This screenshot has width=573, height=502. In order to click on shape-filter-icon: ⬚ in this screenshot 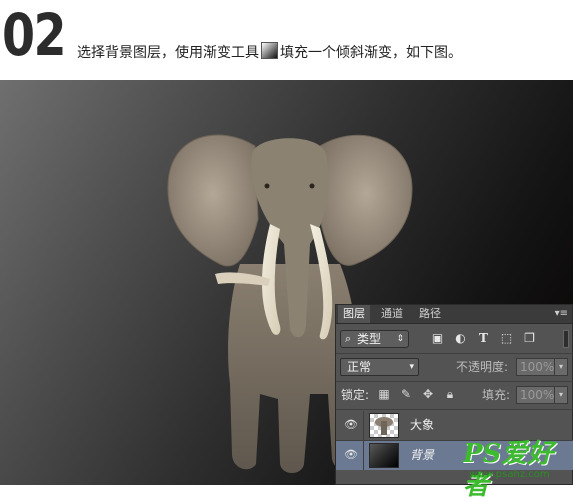, I will do `click(506, 338)`.